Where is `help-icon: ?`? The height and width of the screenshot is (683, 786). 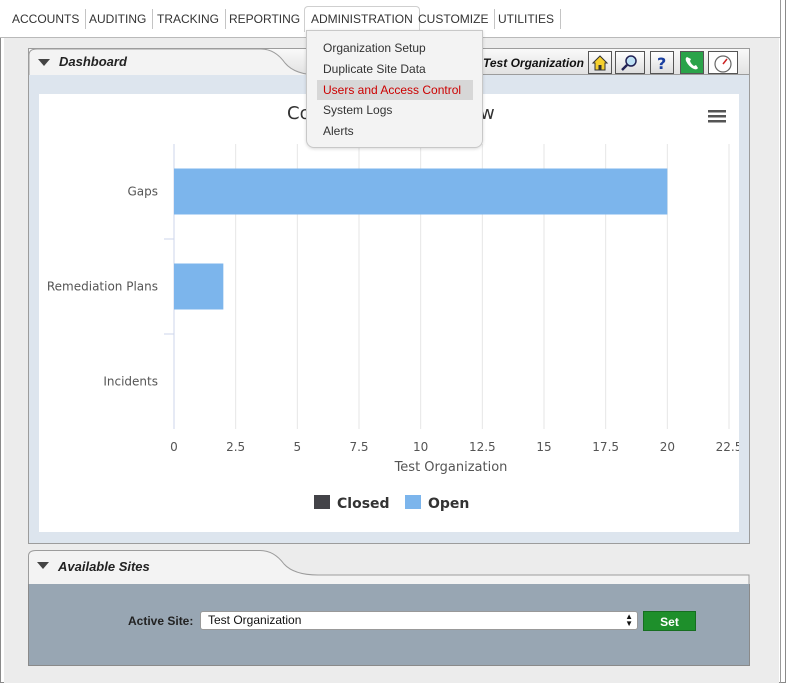 help-icon: ? is located at coordinates (662, 62).